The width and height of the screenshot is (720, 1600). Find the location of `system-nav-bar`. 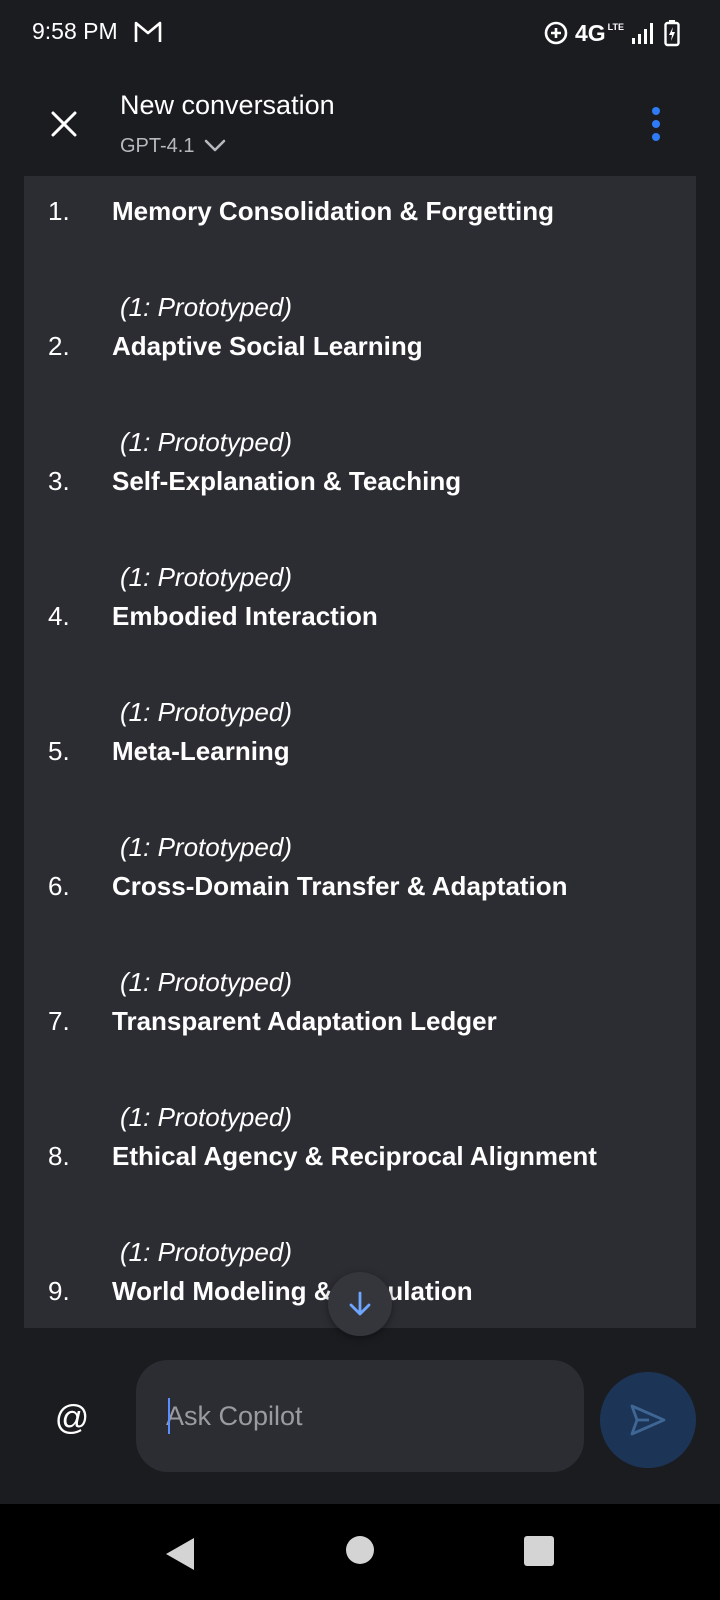

system-nav-bar is located at coordinates (360, 1552).